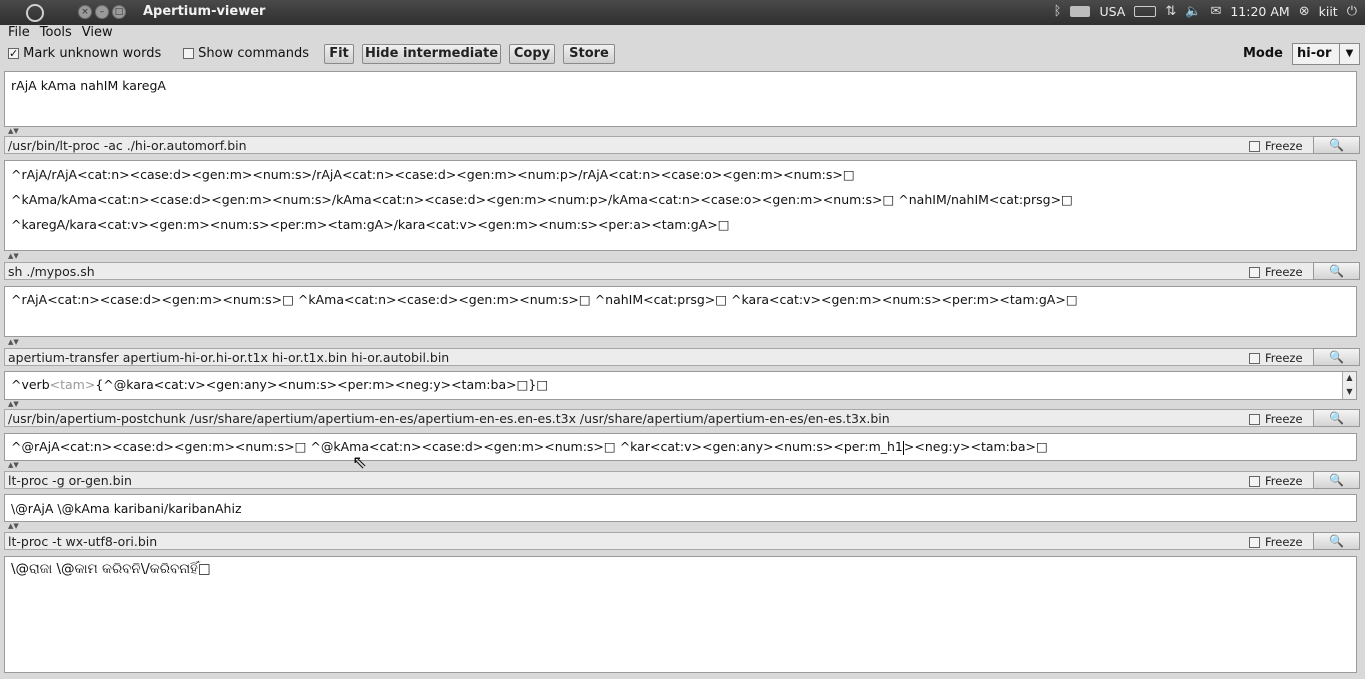  I want to click on bluetooth-icon: ᛒ, so click(1058, 11).